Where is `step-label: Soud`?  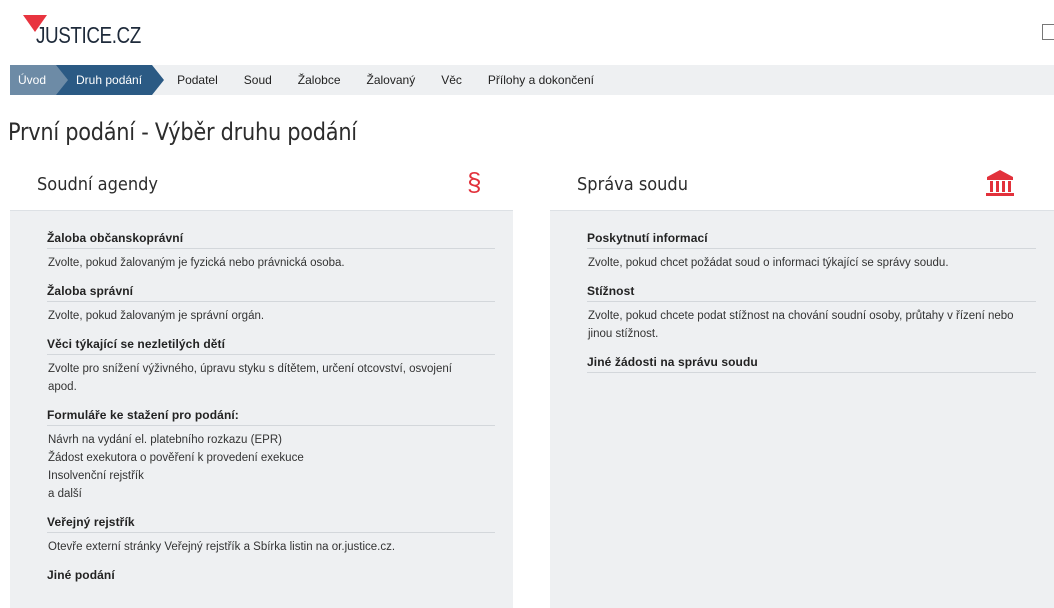 step-label: Soud is located at coordinates (257, 80).